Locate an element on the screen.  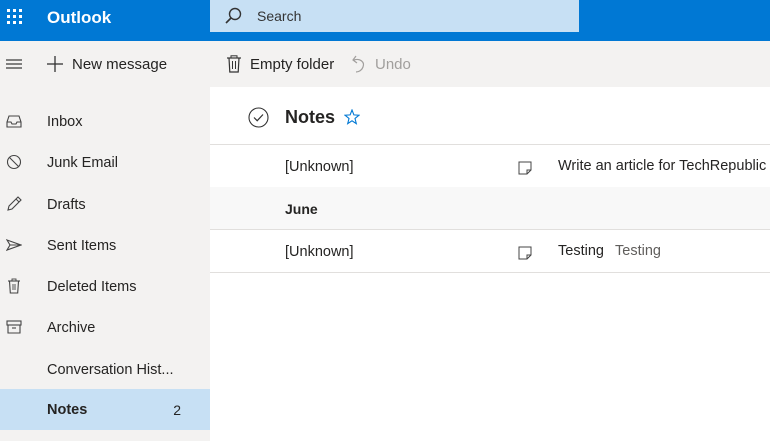
message-preview: Testing is located at coordinates (638, 251).